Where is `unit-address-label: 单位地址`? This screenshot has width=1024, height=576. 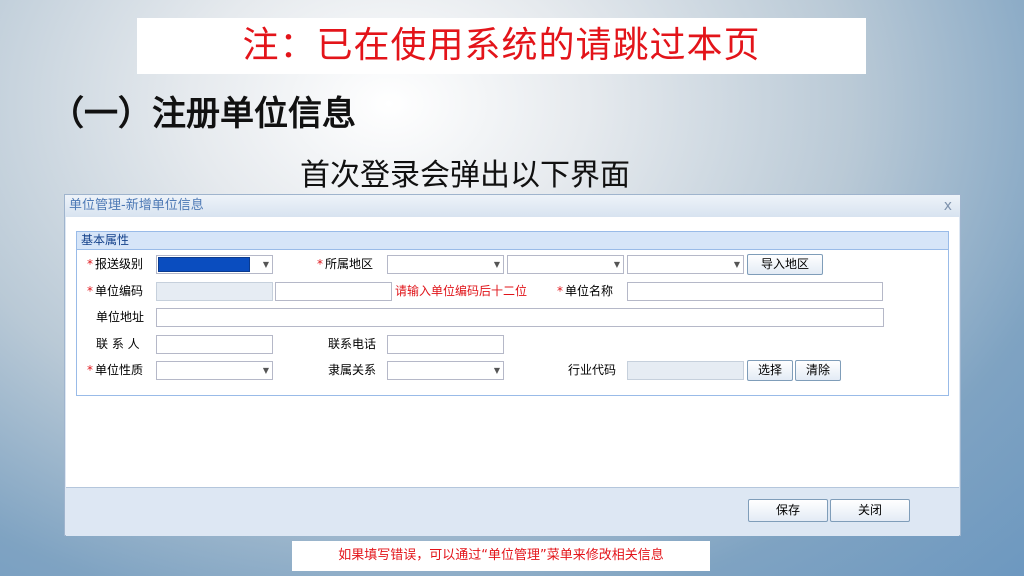
unit-address-label: 单位地址 is located at coordinates (120, 317).